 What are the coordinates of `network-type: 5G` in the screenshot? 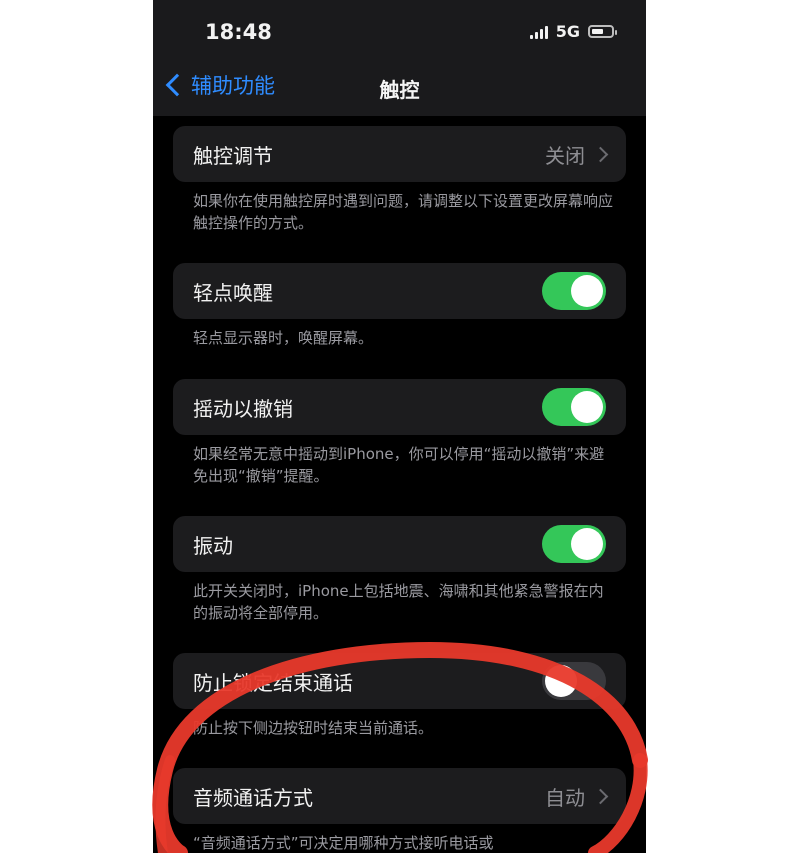 It's located at (567, 31).